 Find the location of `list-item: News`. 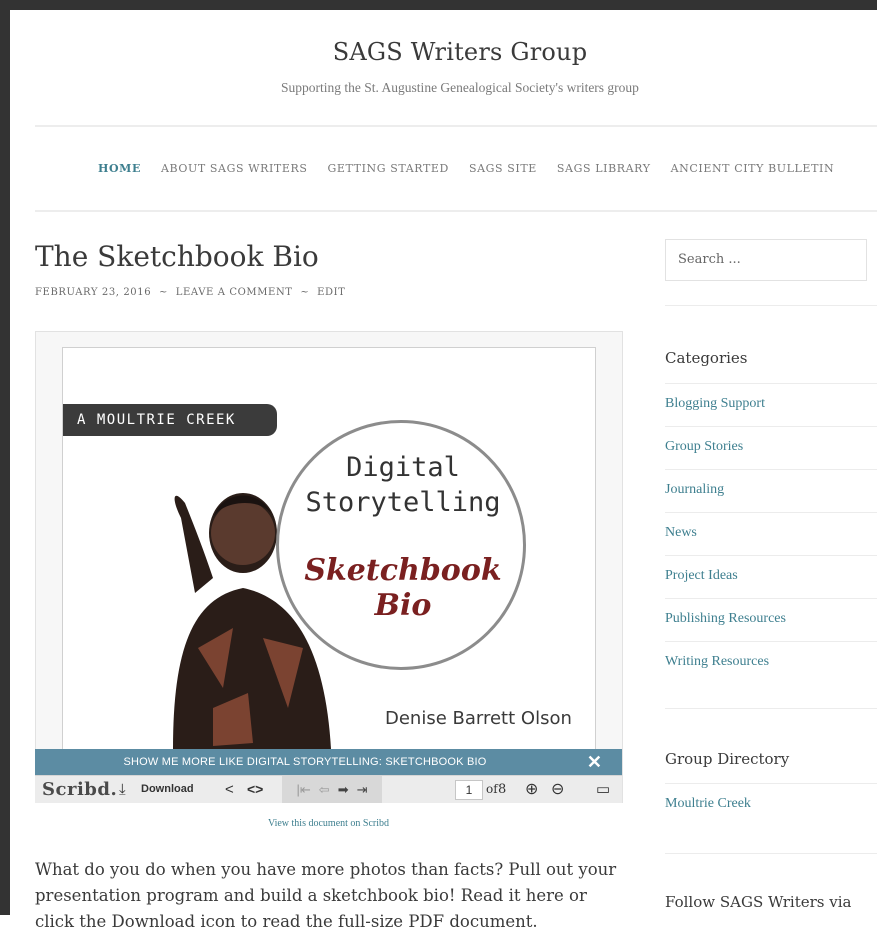

list-item: News is located at coordinates (771, 533).